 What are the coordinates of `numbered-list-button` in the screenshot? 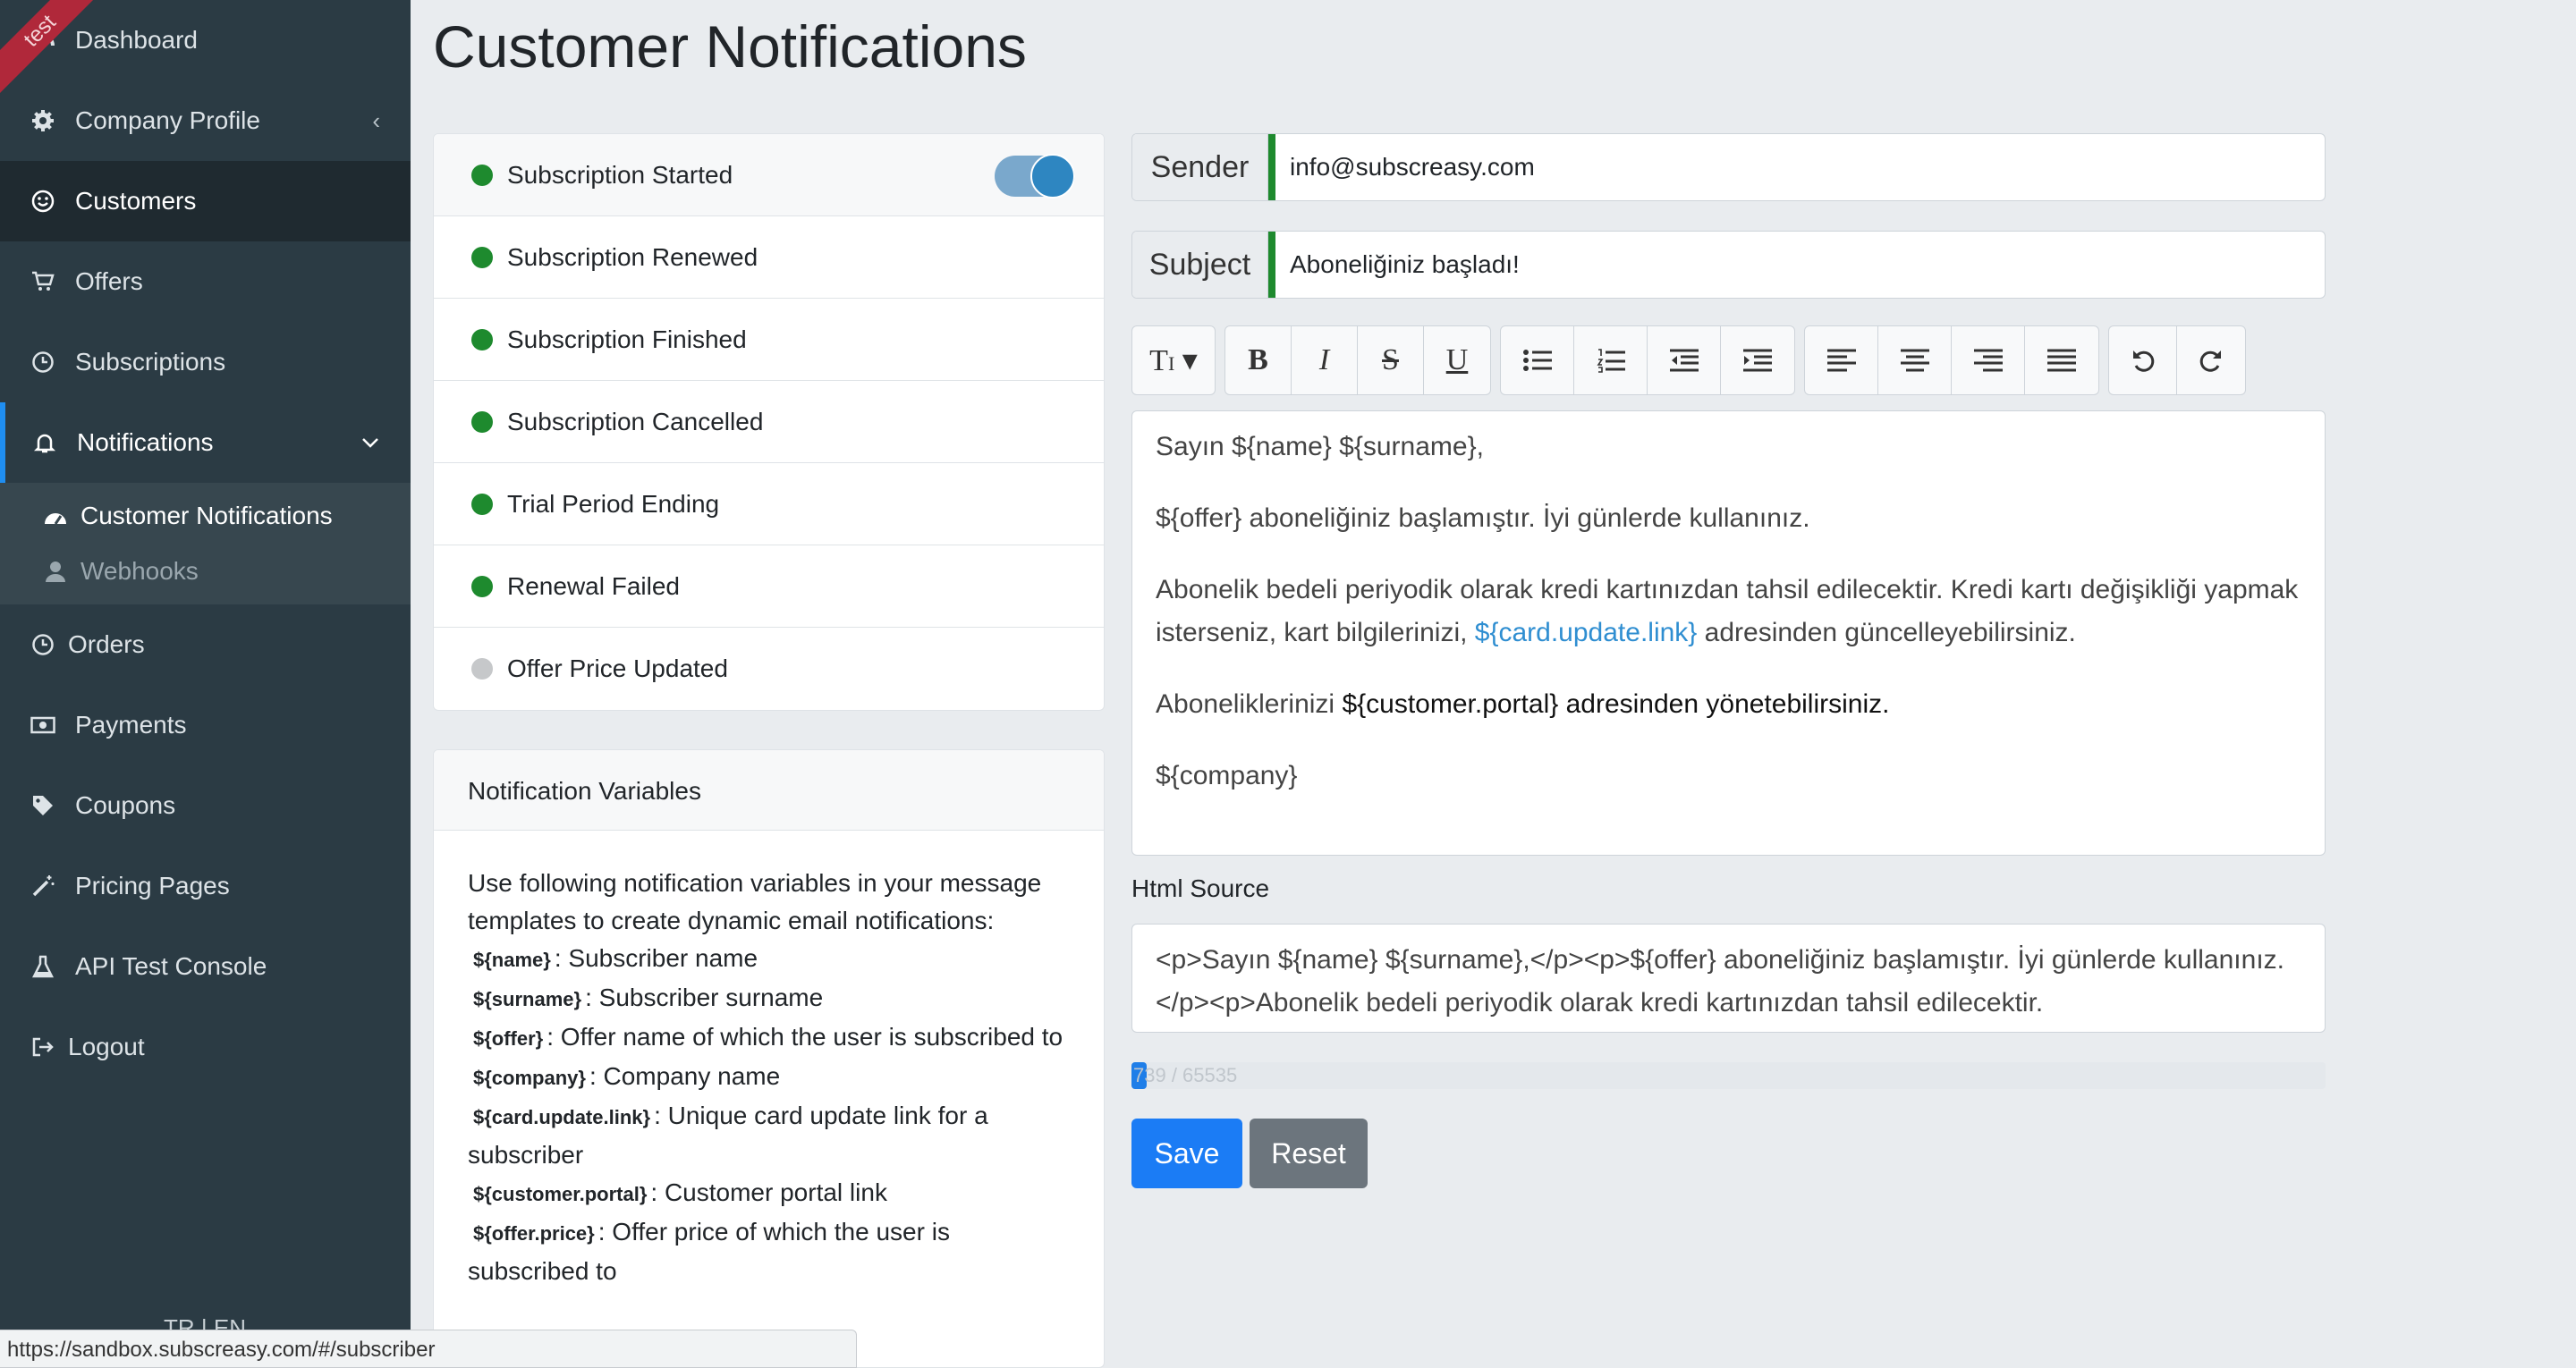 It's located at (1611, 360).